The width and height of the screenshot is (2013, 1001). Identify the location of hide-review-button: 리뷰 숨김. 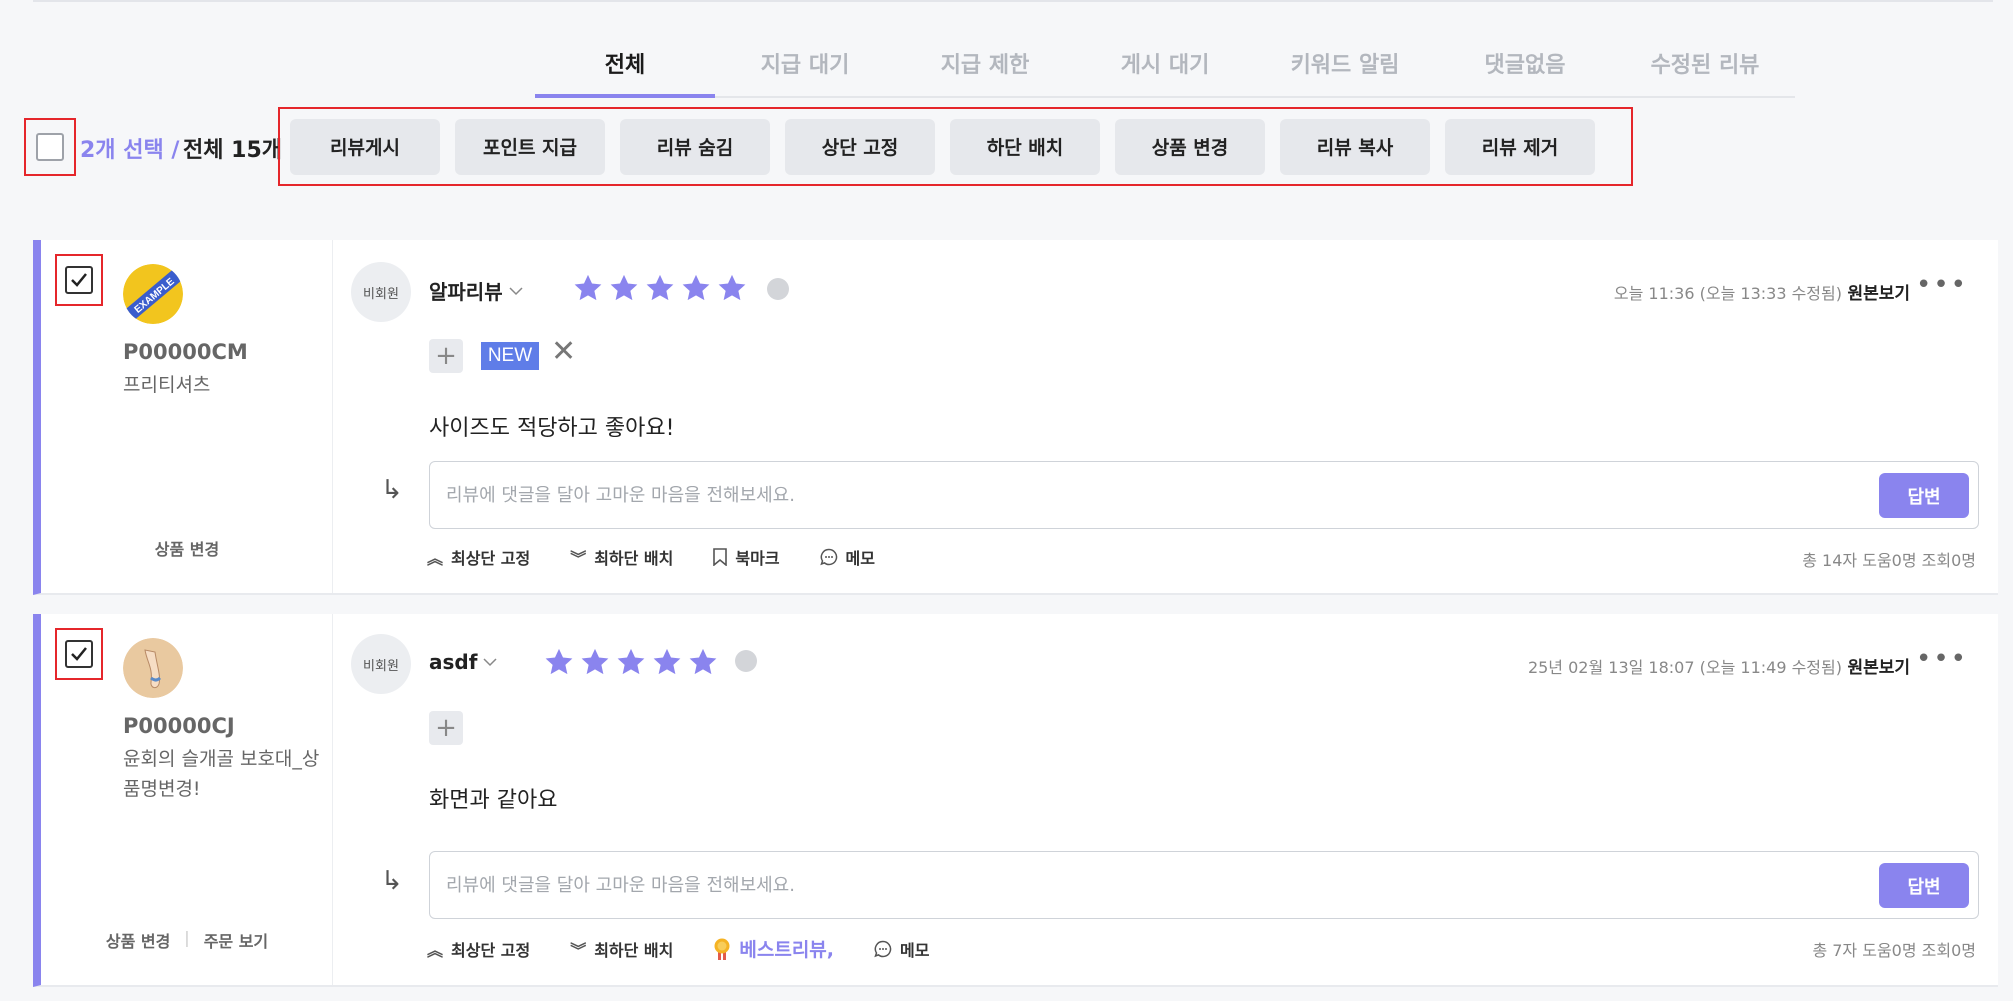
(695, 146).